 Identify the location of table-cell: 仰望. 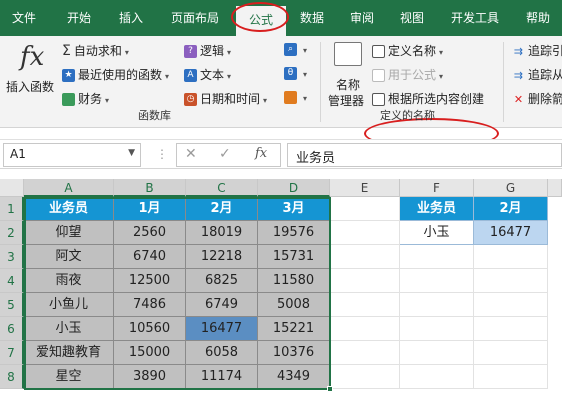
(69, 233).